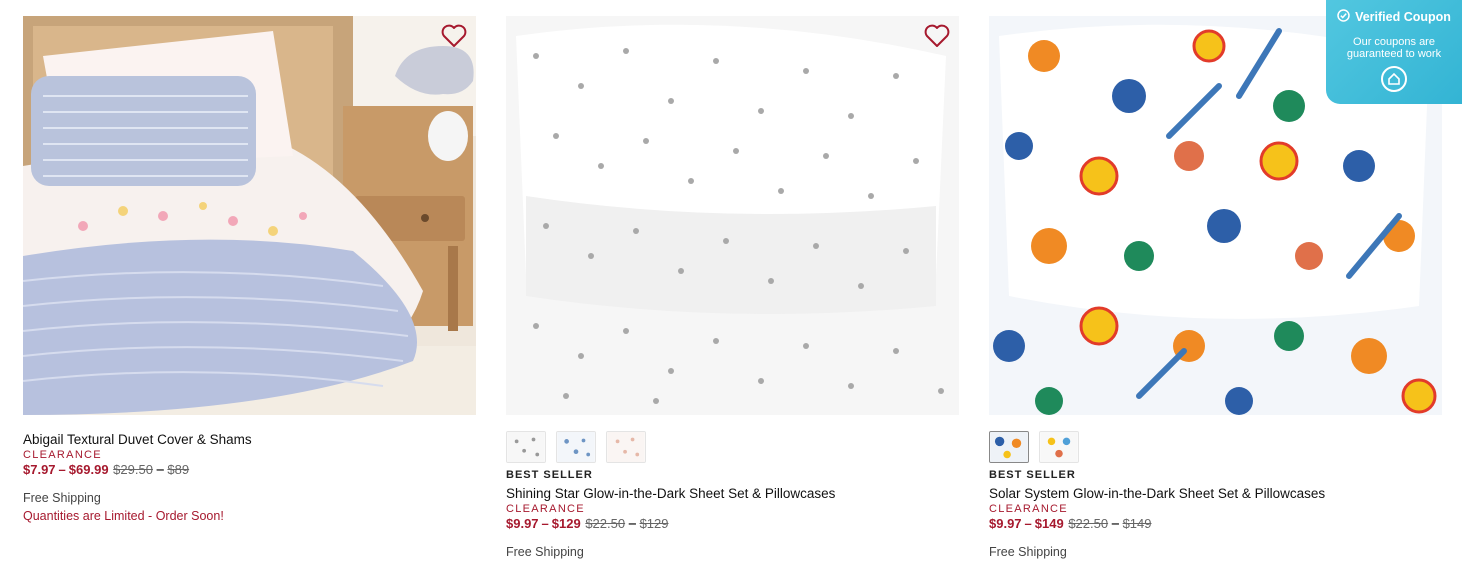  What do you see at coordinates (626, 447) in the screenshot?
I see `swatch-pink-stars` at bounding box center [626, 447].